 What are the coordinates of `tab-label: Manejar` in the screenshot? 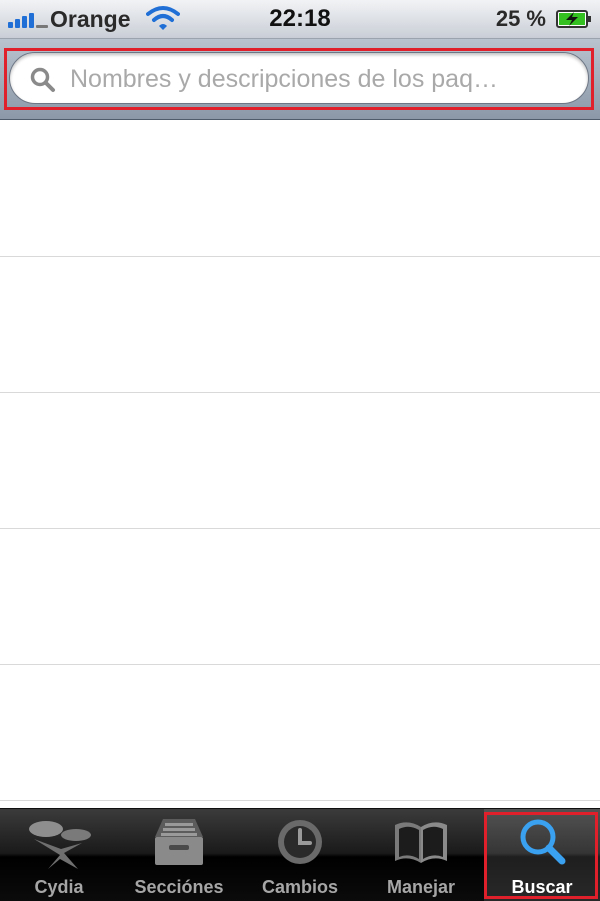 It's located at (421, 887).